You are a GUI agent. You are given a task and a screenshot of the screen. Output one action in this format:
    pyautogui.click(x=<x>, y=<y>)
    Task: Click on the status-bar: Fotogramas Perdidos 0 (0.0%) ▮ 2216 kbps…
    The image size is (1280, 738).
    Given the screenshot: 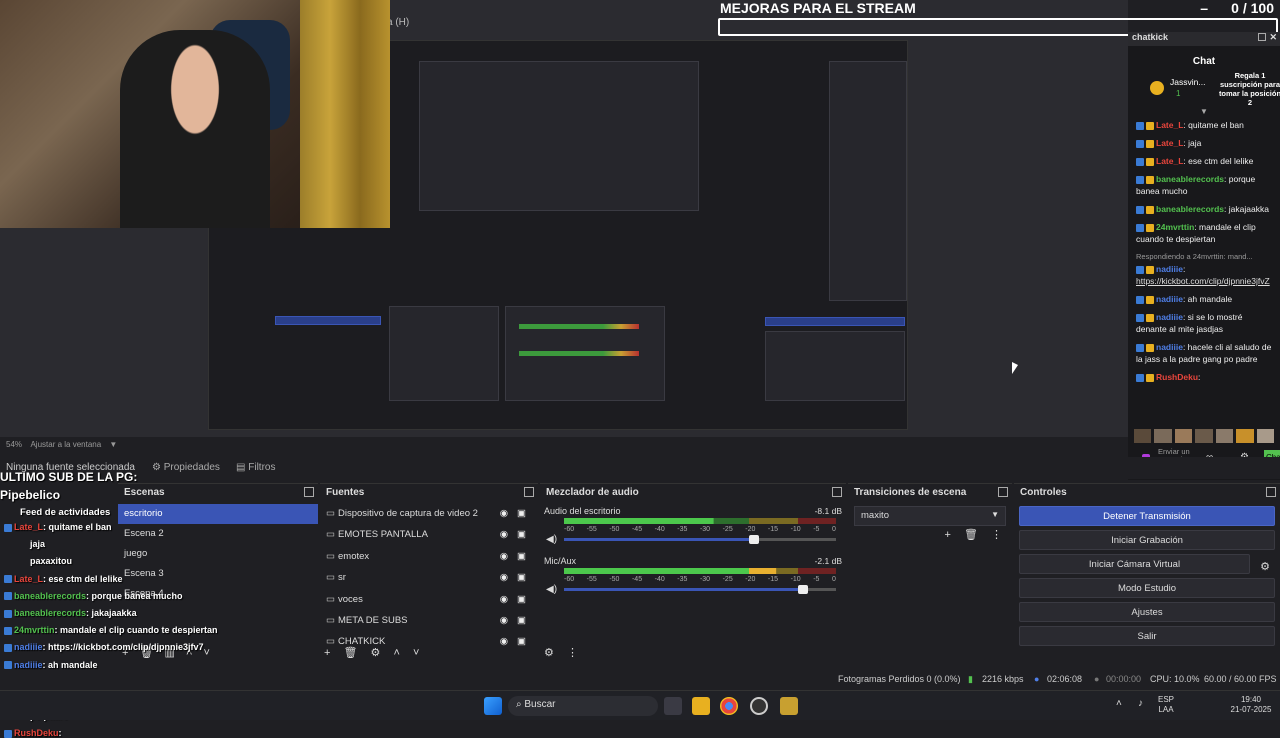 What is the action you would take?
    pyautogui.click(x=640, y=680)
    